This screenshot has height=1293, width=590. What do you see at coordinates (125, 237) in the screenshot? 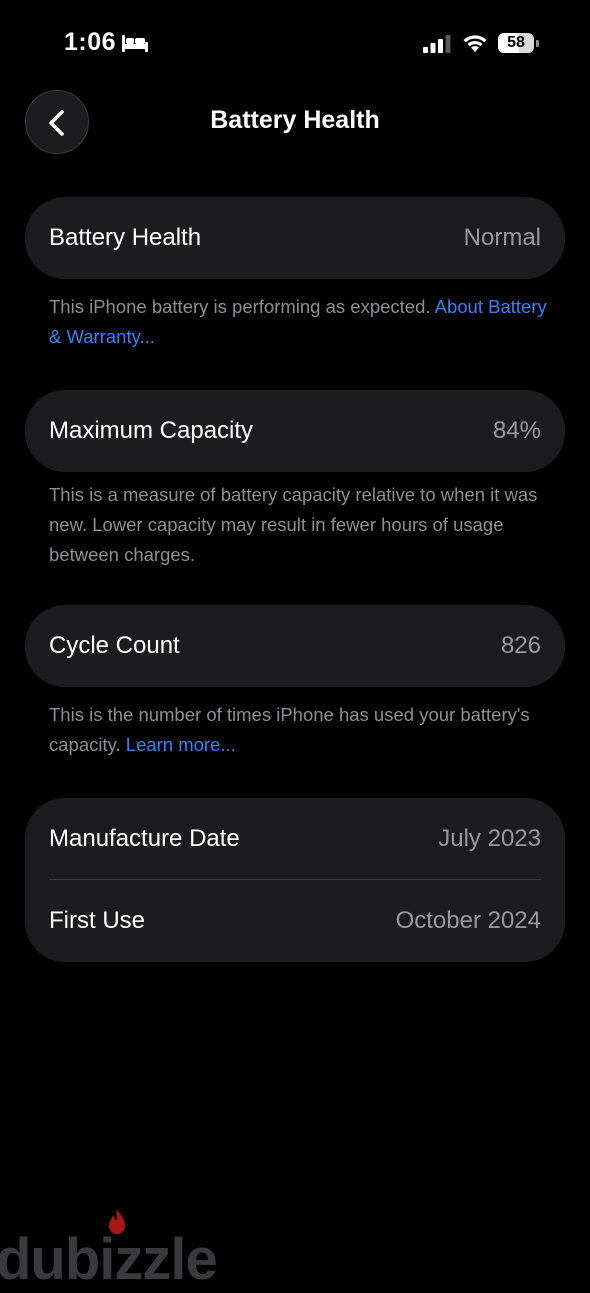
I see `battery-health-label: Battery Health` at bounding box center [125, 237].